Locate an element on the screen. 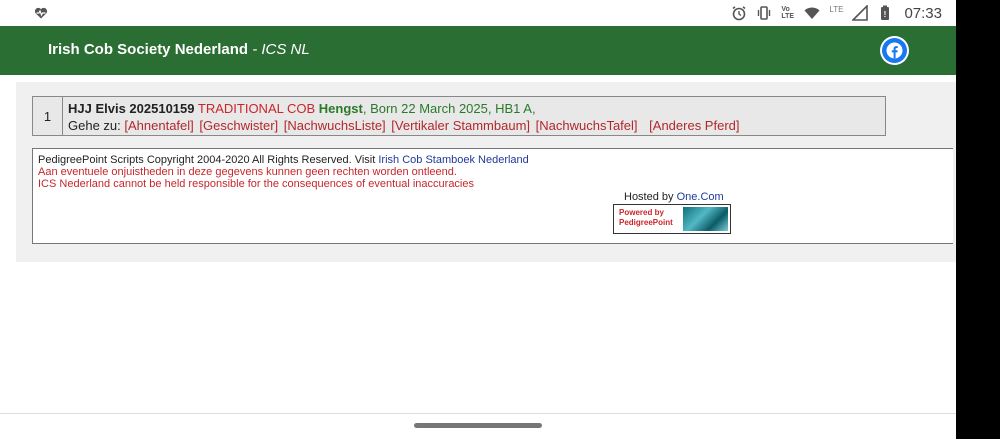  link-vertikaler-stammbaum: [Vertikaler Stammbaum] is located at coordinates (460, 125).